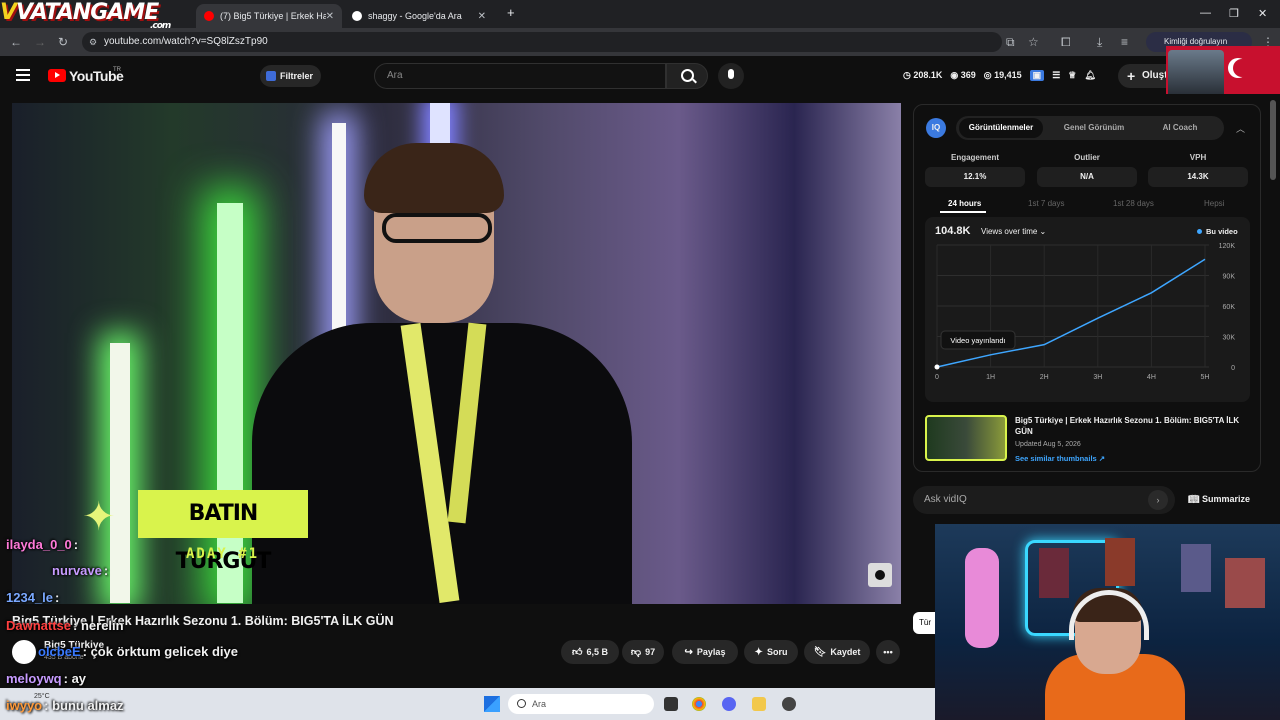  What do you see at coordinates (1180, 128) in the screenshot?
I see `tab-ai-coach: AI Coach` at bounding box center [1180, 128].